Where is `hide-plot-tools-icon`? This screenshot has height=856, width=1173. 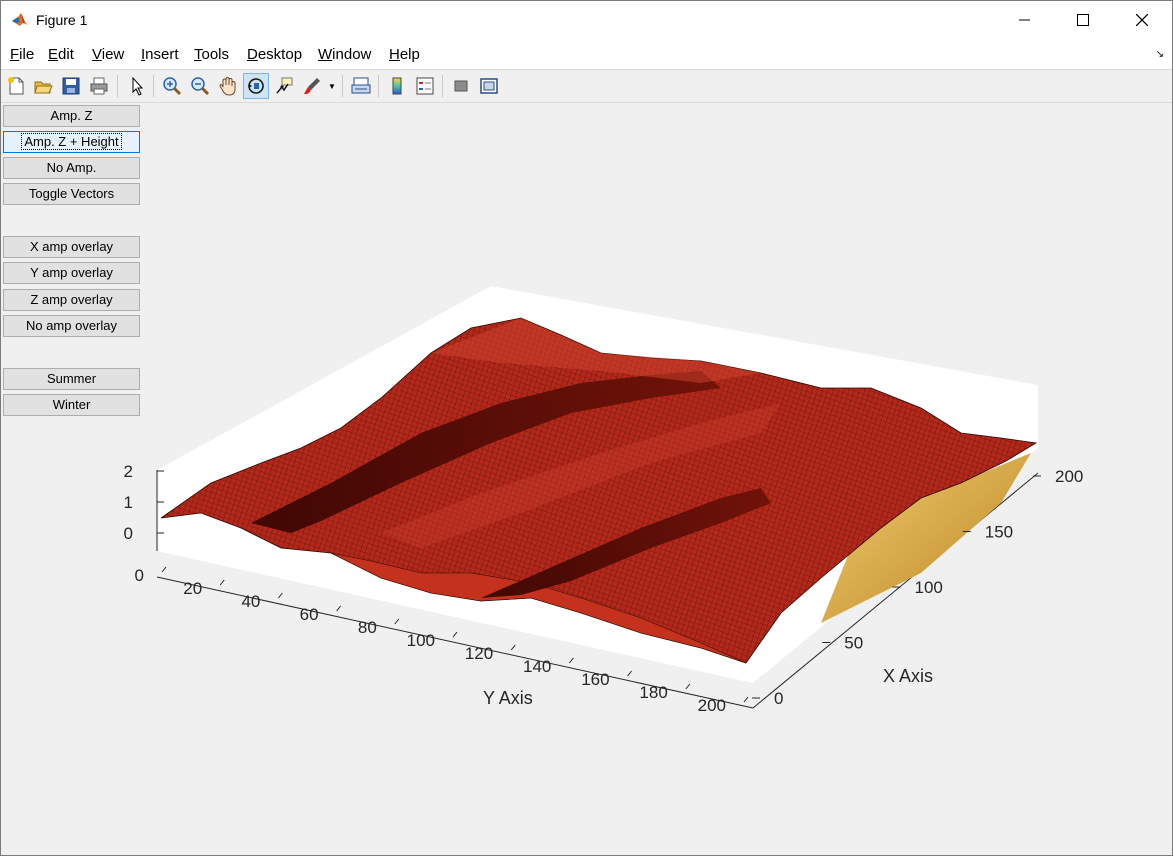 hide-plot-tools-icon is located at coordinates (461, 86).